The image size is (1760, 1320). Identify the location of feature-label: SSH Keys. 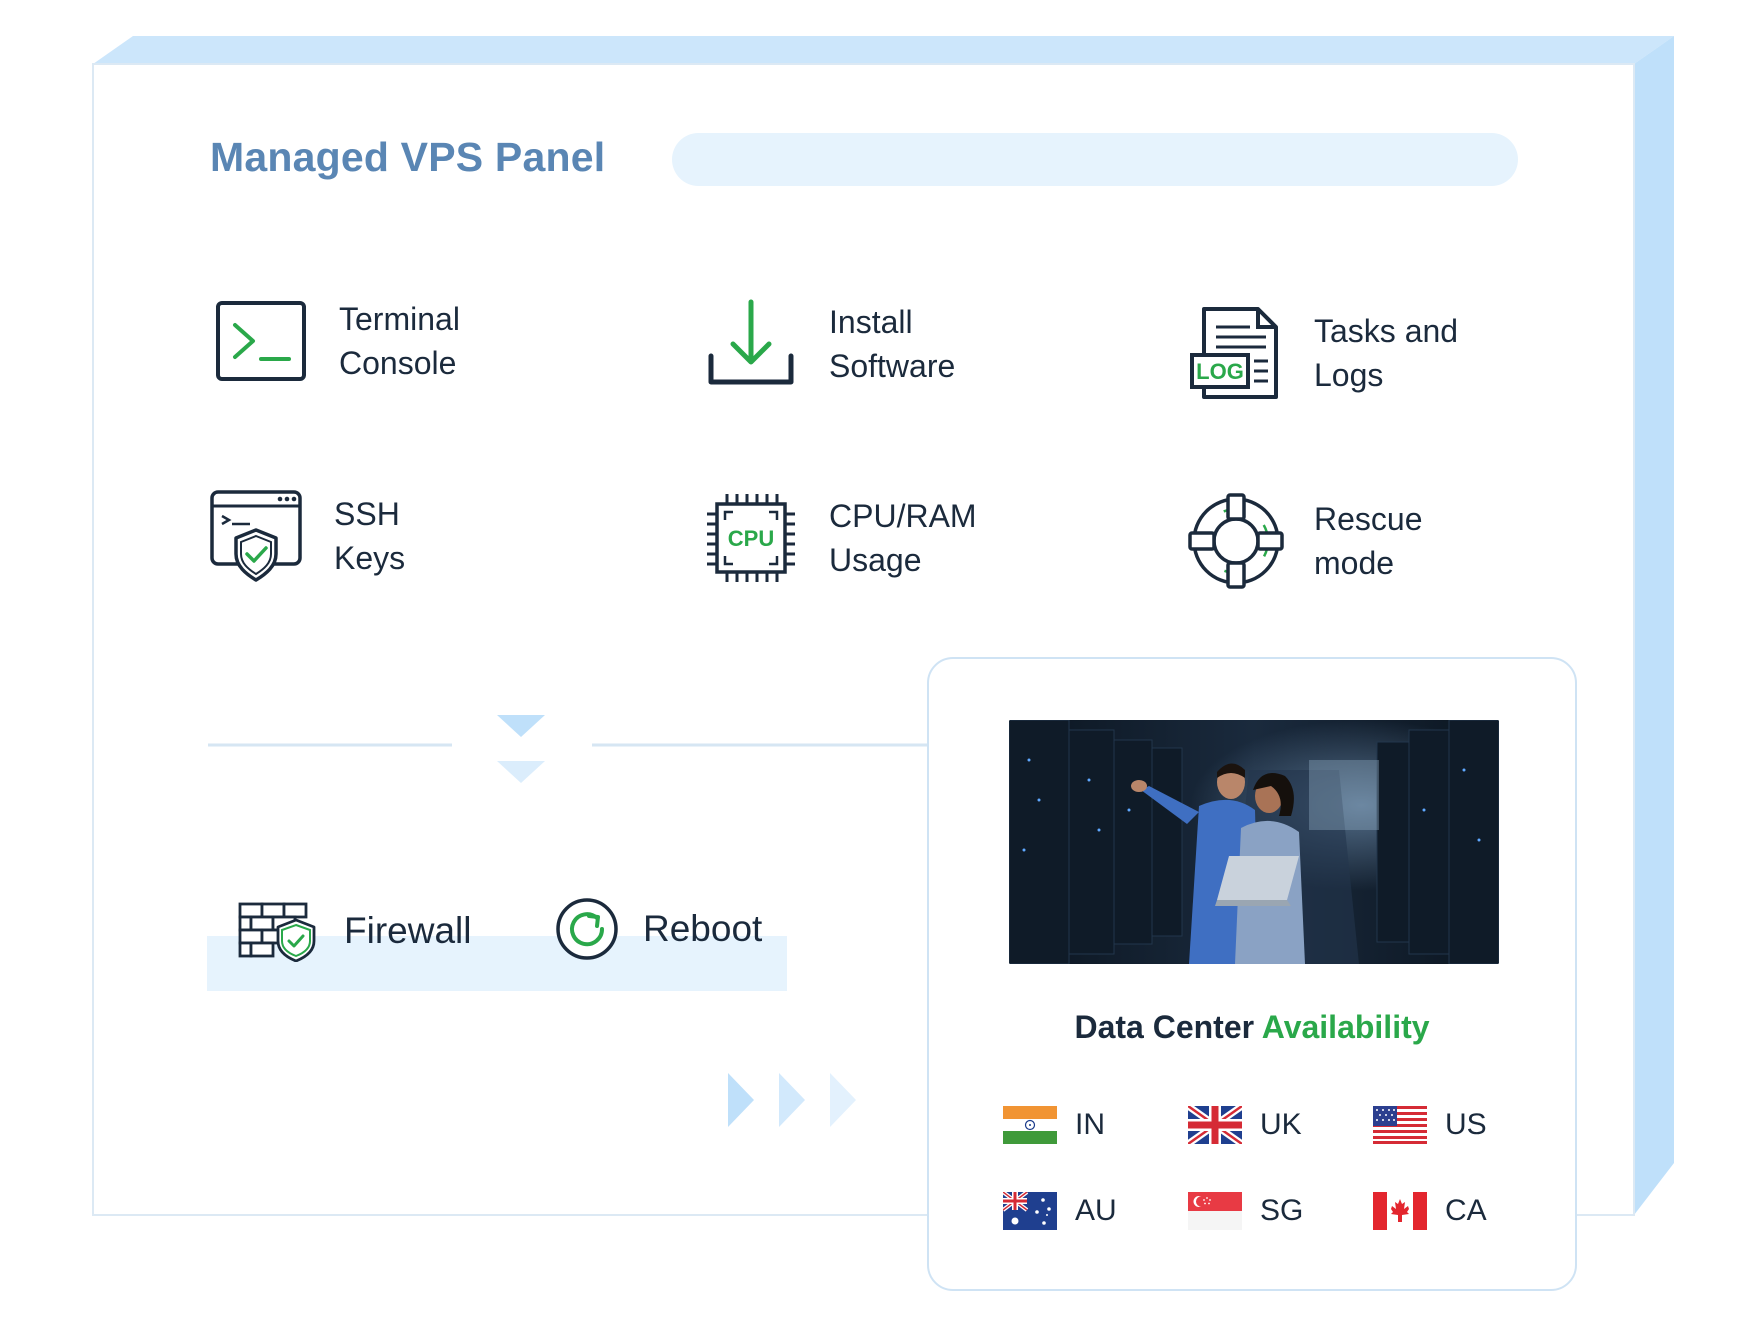
(370, 536).